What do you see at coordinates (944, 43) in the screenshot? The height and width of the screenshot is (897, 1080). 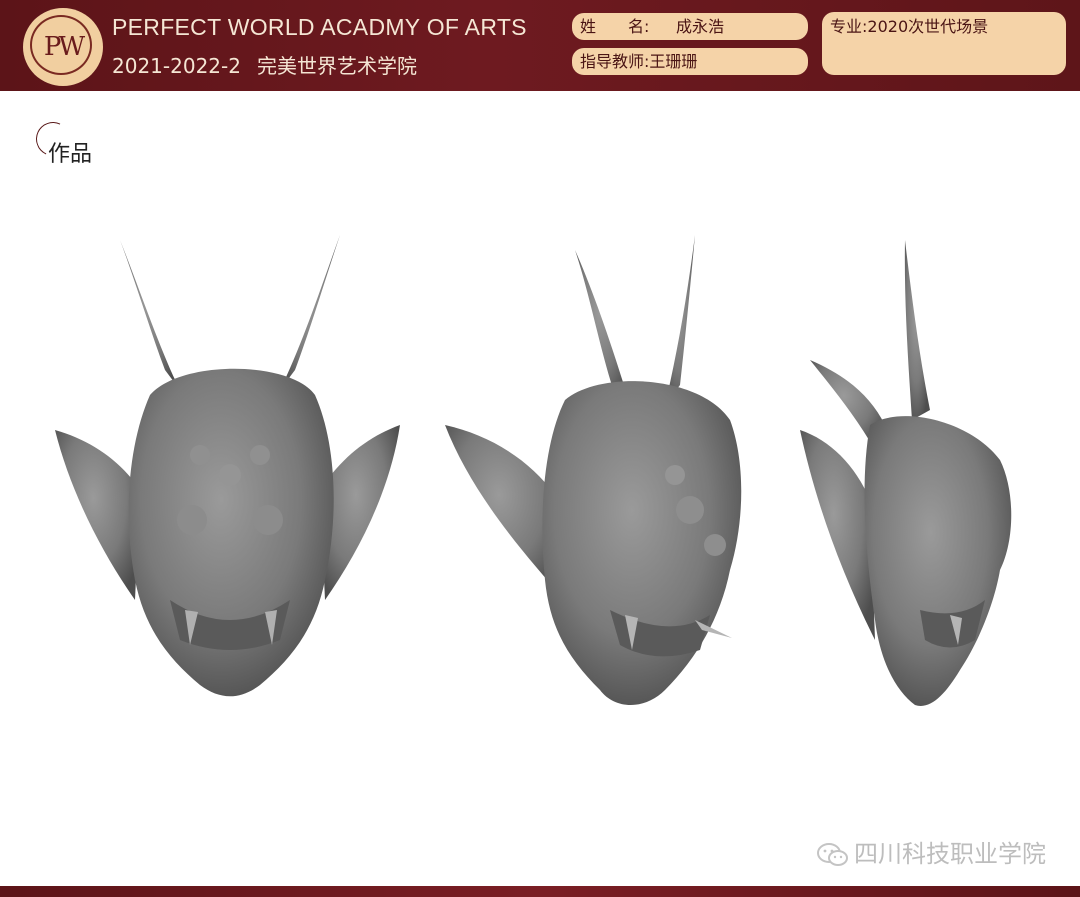 I see `major-field: 专业:2020次世代场景` at bounding box center [944, 43].